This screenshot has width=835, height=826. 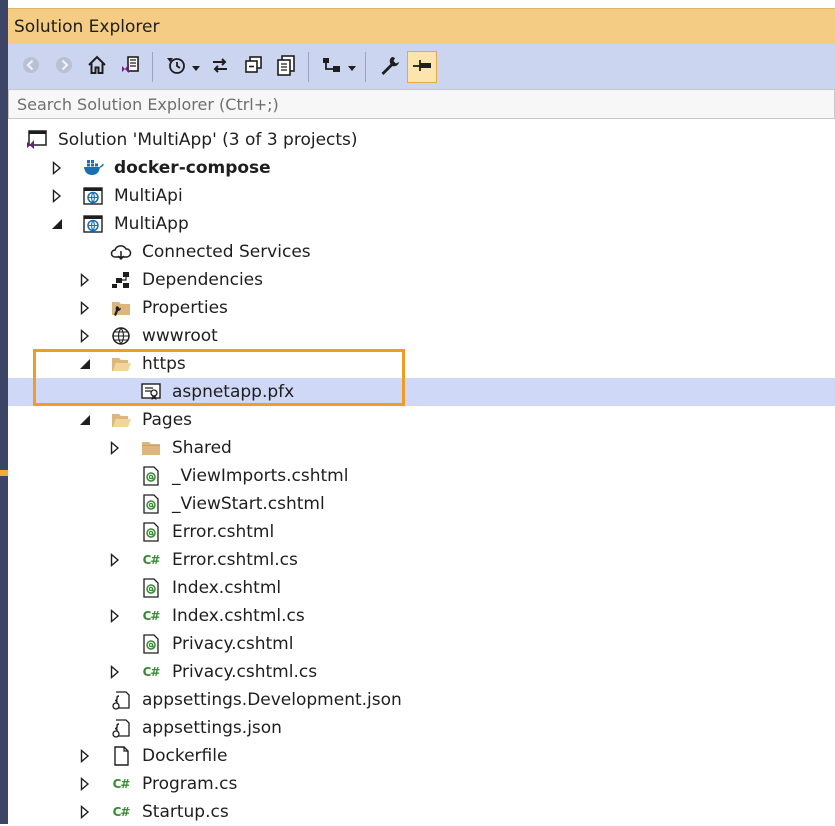 I want to click on tree-item-label: wwwroot, so click(x=180, y=336).